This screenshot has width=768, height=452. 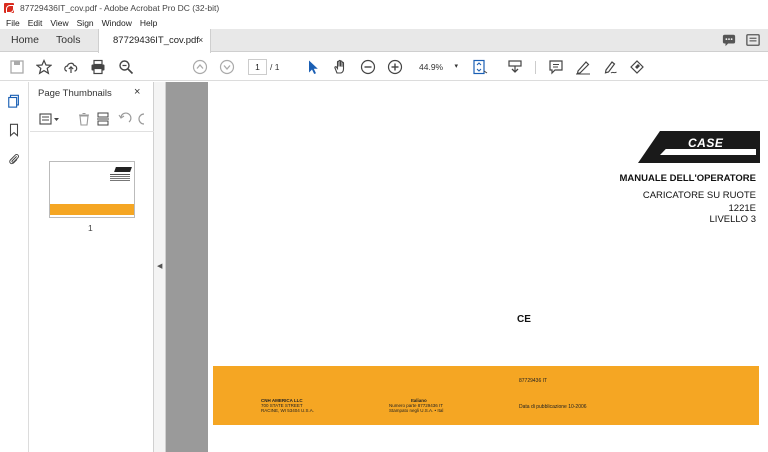 I want to click on thumbnails-panel: Page Thumbnails × 1, so click(x=92, y=267).